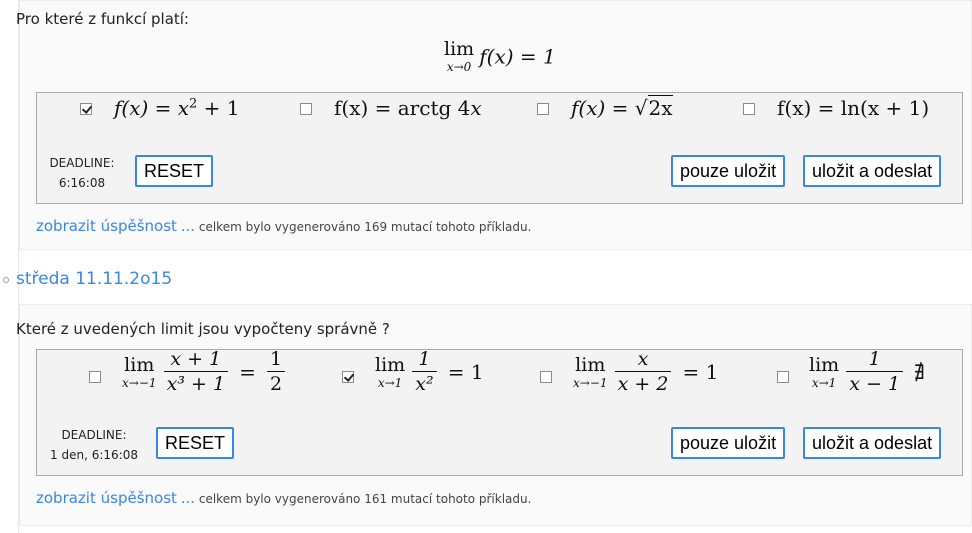  I want to click on deadline: DEADLINE: 1 den, 6:16:08, so click(94, 445).